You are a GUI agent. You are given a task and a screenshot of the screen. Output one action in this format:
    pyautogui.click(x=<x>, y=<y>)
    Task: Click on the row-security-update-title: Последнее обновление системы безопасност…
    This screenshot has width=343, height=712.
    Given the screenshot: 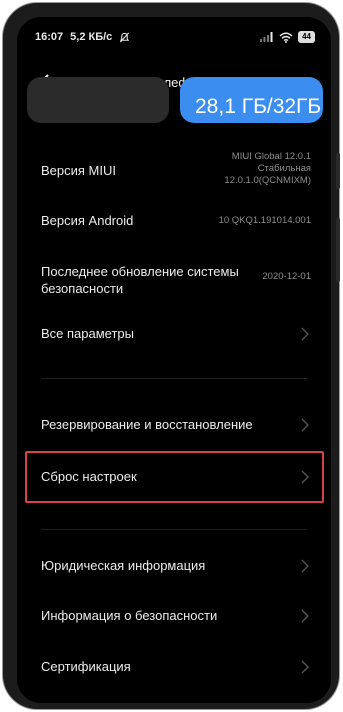 What is the action you would take?
    pyautogui.click(x=140, y=280)
    